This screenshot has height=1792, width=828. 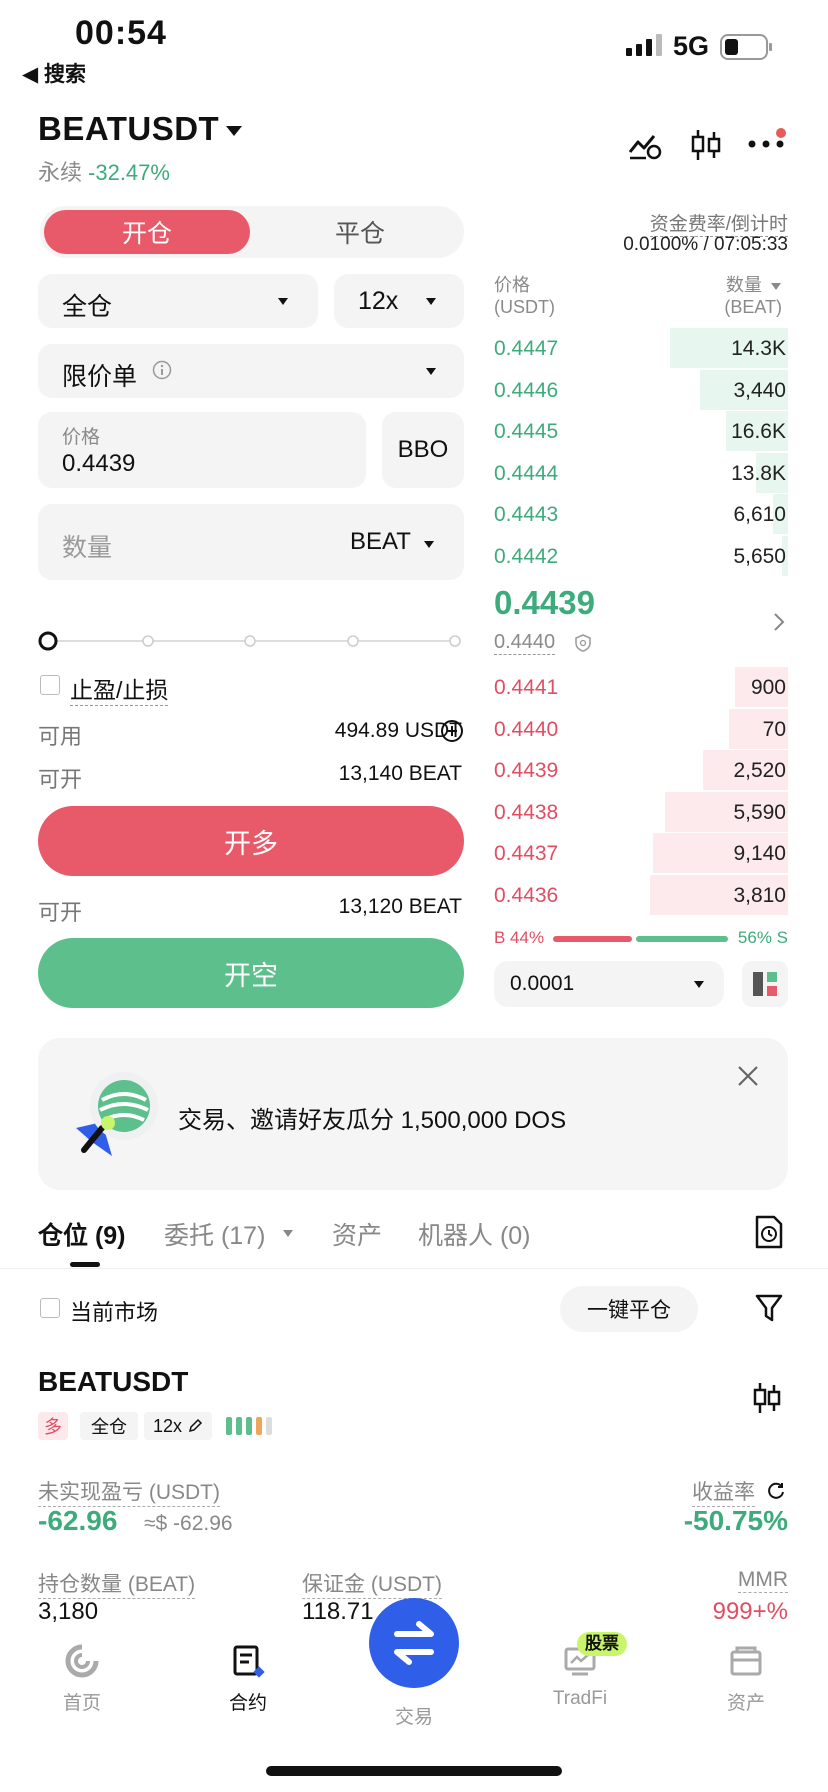 I want to click on open-short-button: 开空, so click(x=251, y=973).